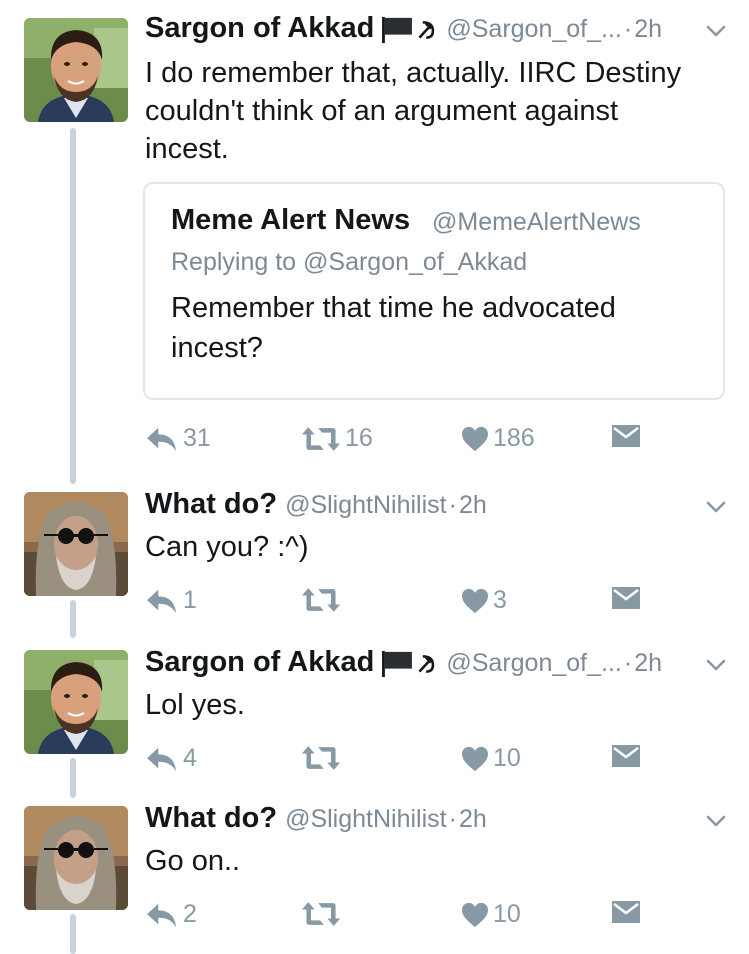 Image resolution: width=749 pixels, height=954 pixels. What do you see at coordinates (536, 222) in the screenshot?
I see `quoted-author-handle: @MemeAlertNews` at bounding box center [536, 222].